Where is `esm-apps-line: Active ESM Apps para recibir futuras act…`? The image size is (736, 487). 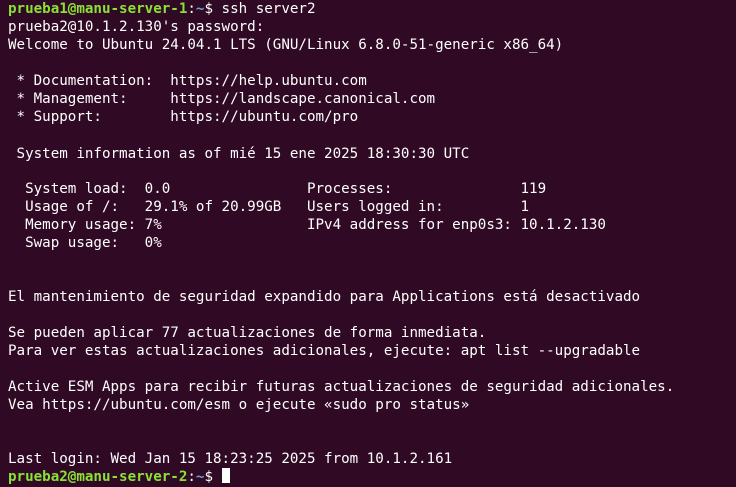
esm-apps-line: Active ESM Apps para recibir futuras act… is located at coordinates (341, 387).